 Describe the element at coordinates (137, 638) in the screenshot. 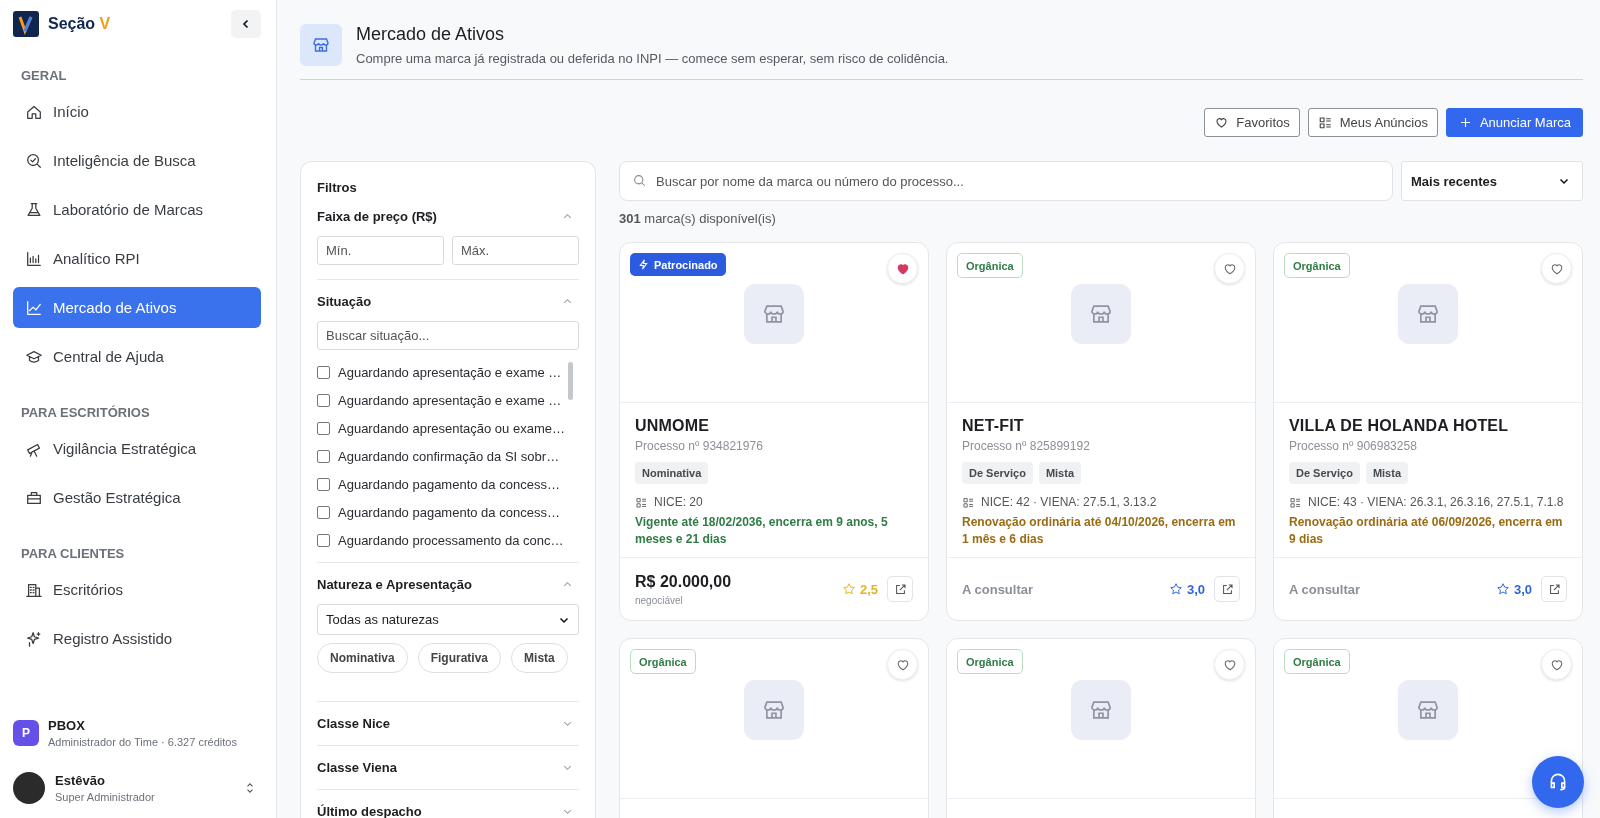

I see `nav-item: Registro Assistido` at that location.